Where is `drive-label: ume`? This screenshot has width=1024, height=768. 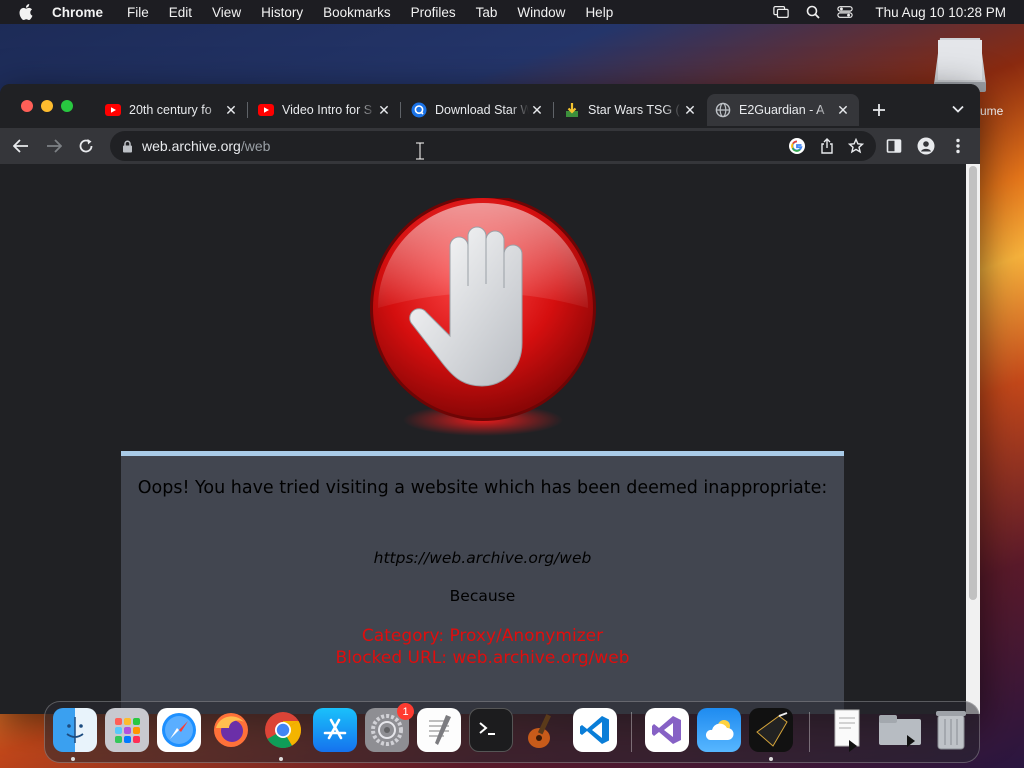 drive-label: ume is located at coordinates (992, 111).